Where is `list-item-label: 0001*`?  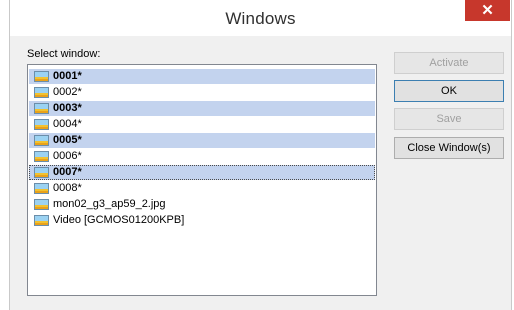
list-item-label: 0001* is located at coordinates (67, 76).